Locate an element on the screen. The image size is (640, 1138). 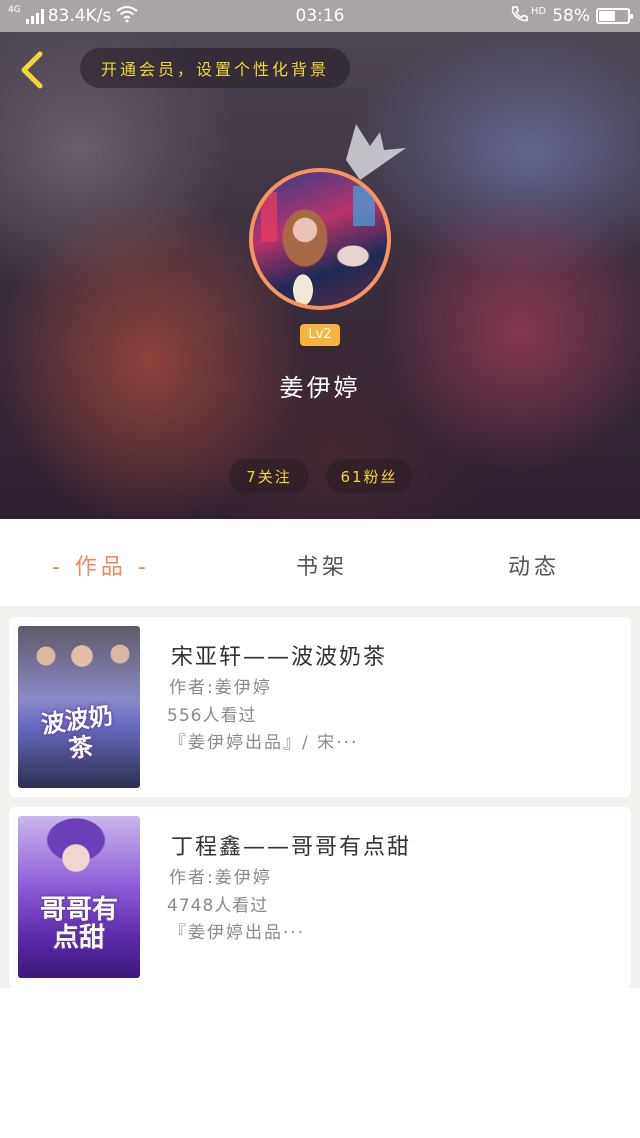
chevron-left-icon is located at coordinates (32, 70).